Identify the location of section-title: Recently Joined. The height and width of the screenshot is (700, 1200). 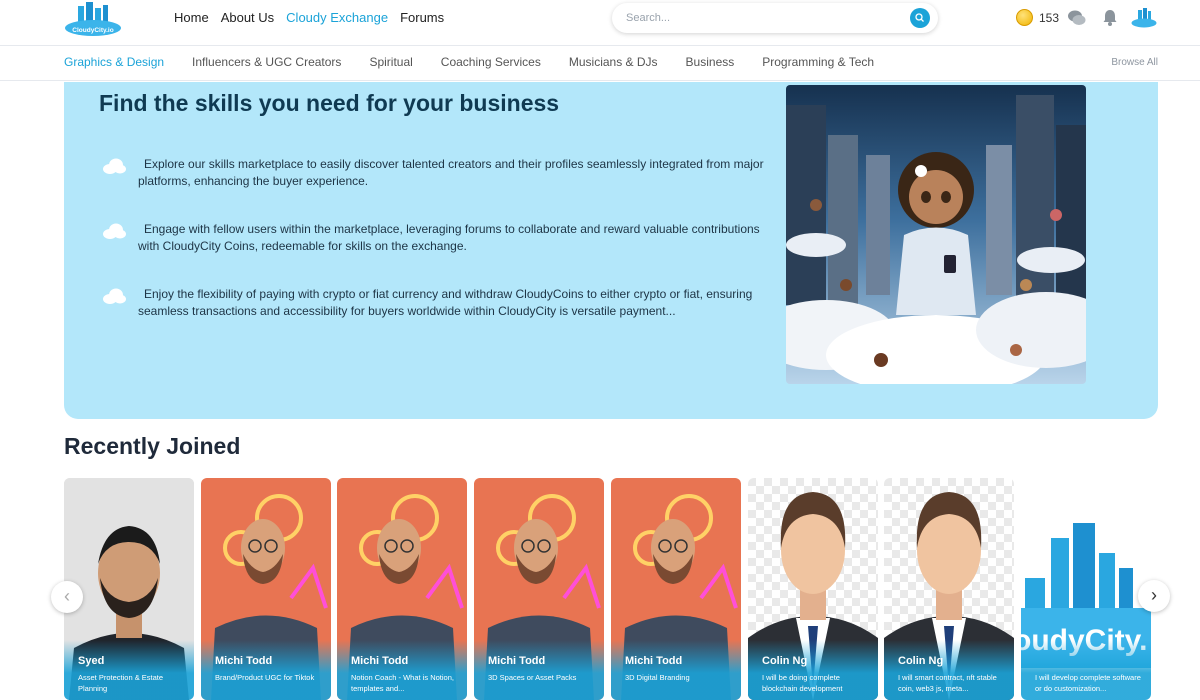
(152, 446).